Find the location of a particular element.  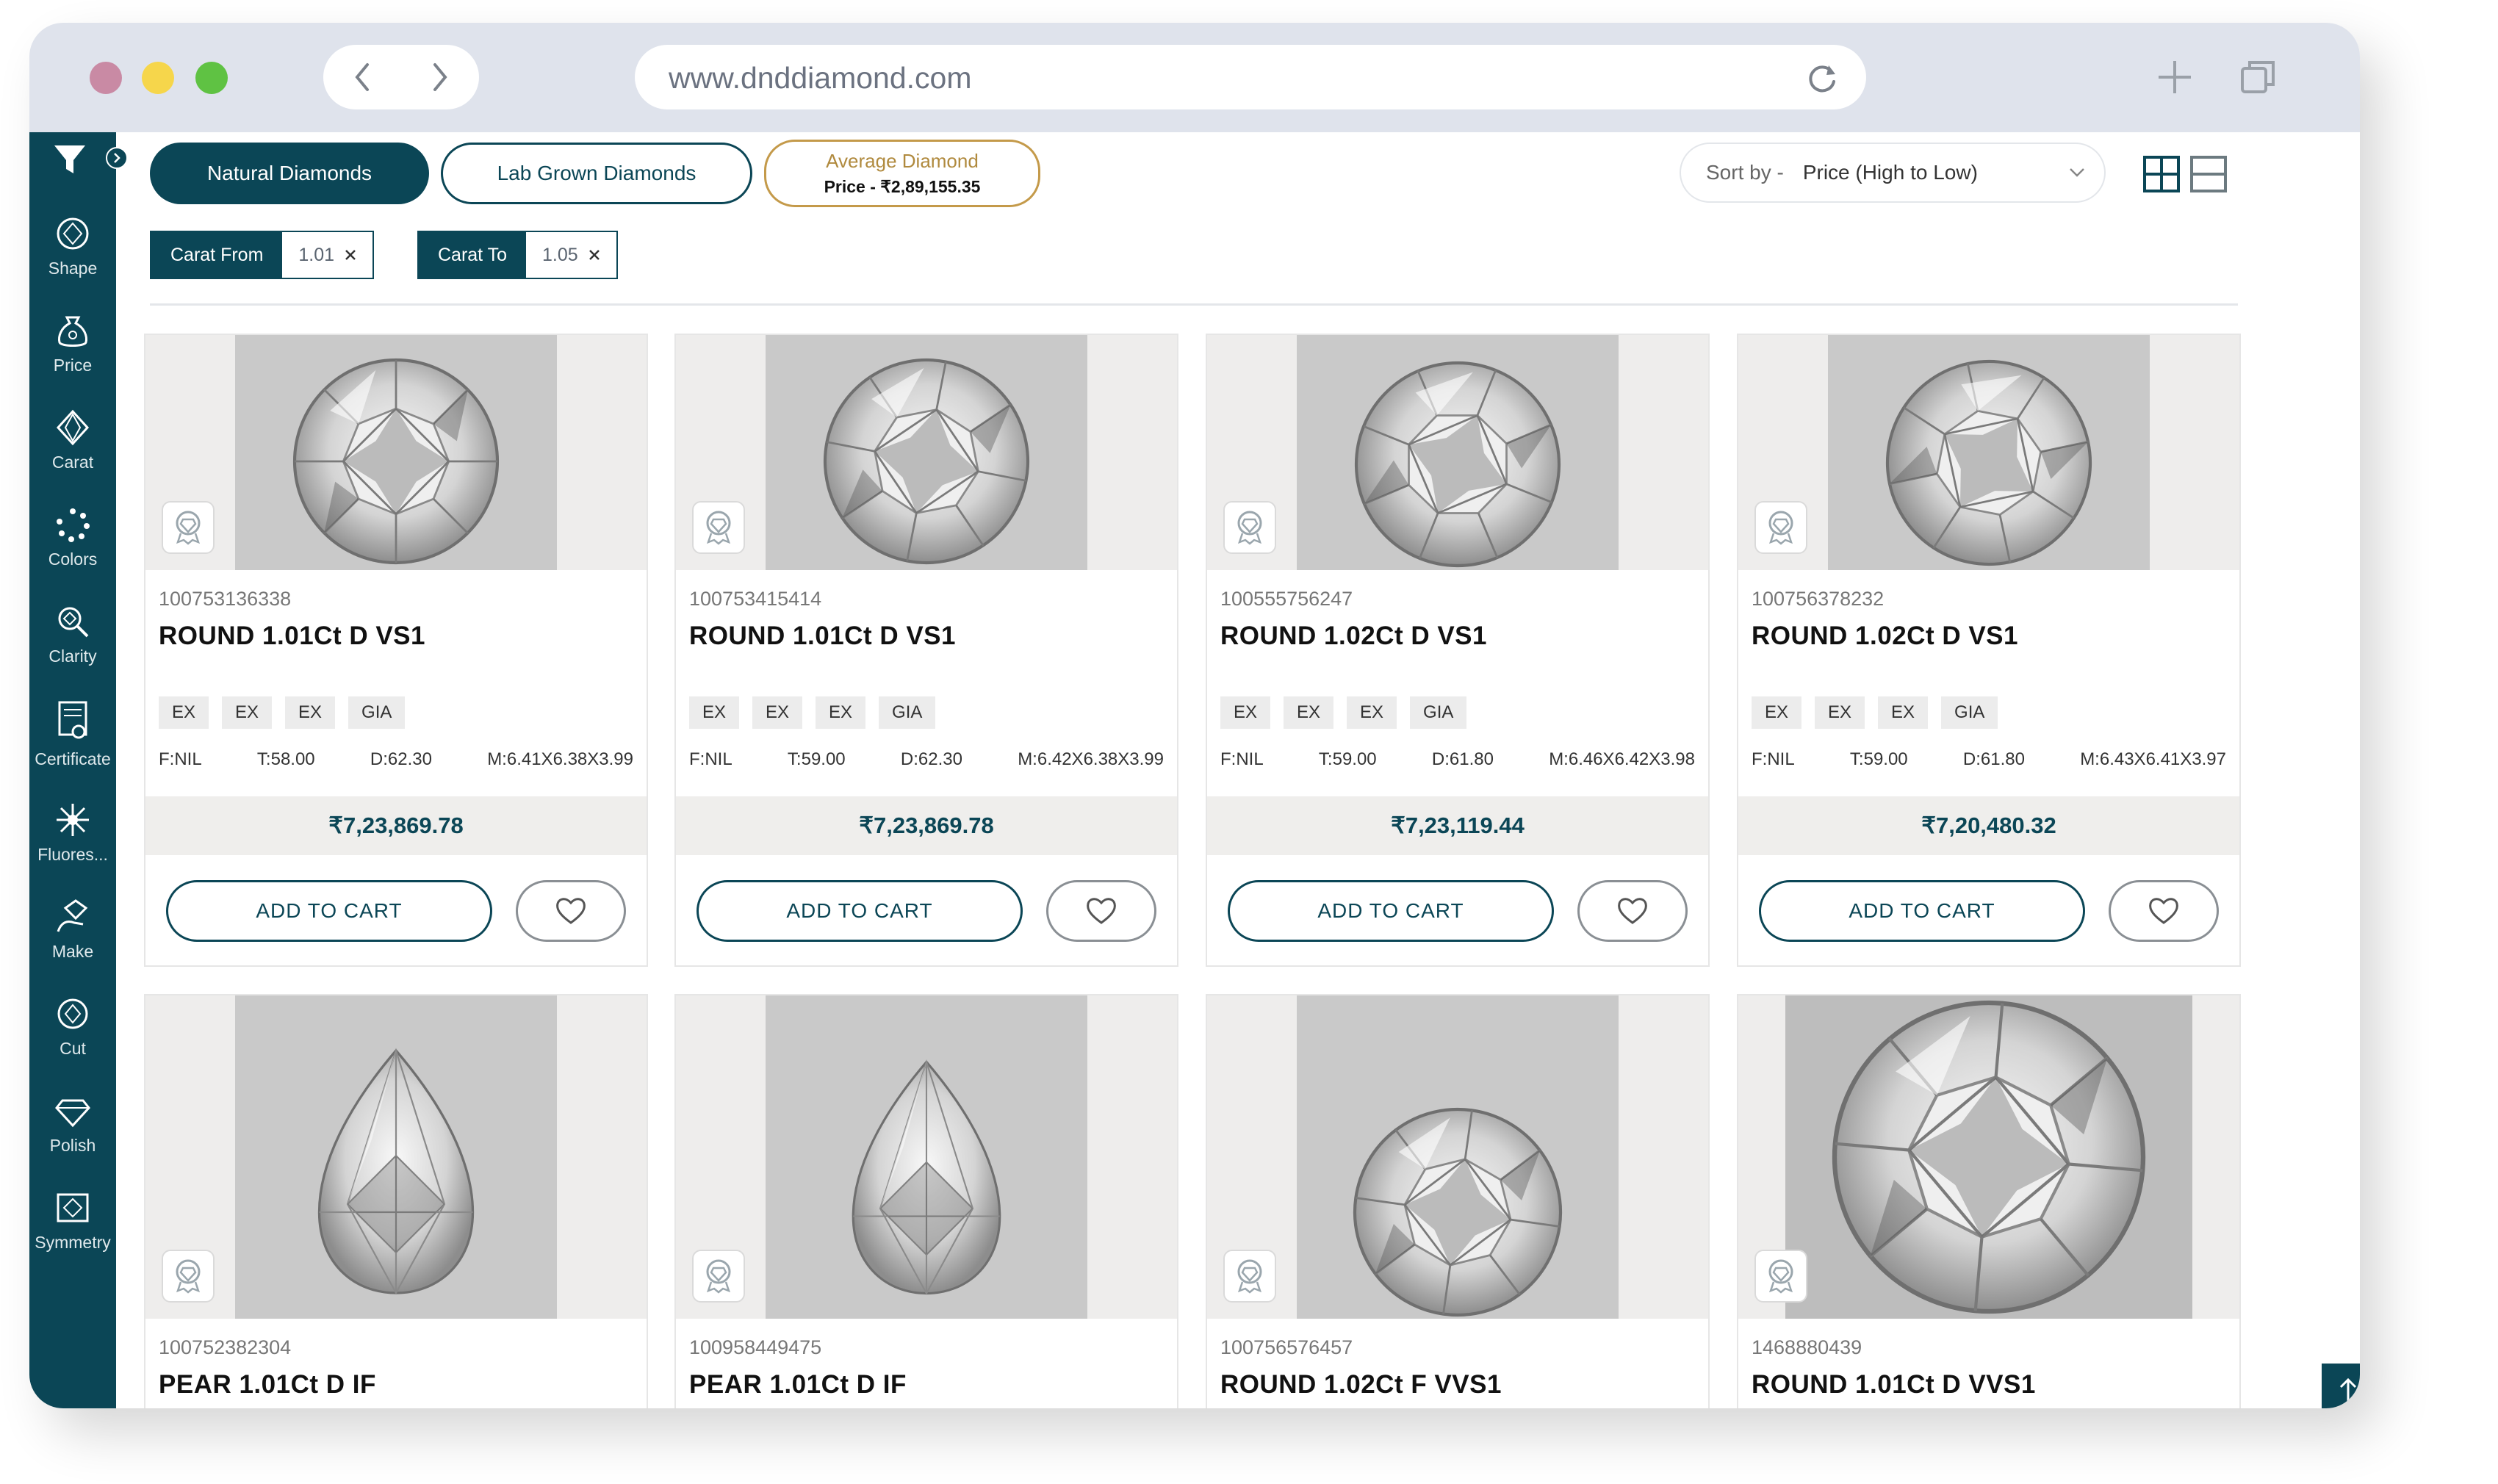

product-name: ROUND 1.01Ct D VVS1 is located at coordinates (1894, 1385).